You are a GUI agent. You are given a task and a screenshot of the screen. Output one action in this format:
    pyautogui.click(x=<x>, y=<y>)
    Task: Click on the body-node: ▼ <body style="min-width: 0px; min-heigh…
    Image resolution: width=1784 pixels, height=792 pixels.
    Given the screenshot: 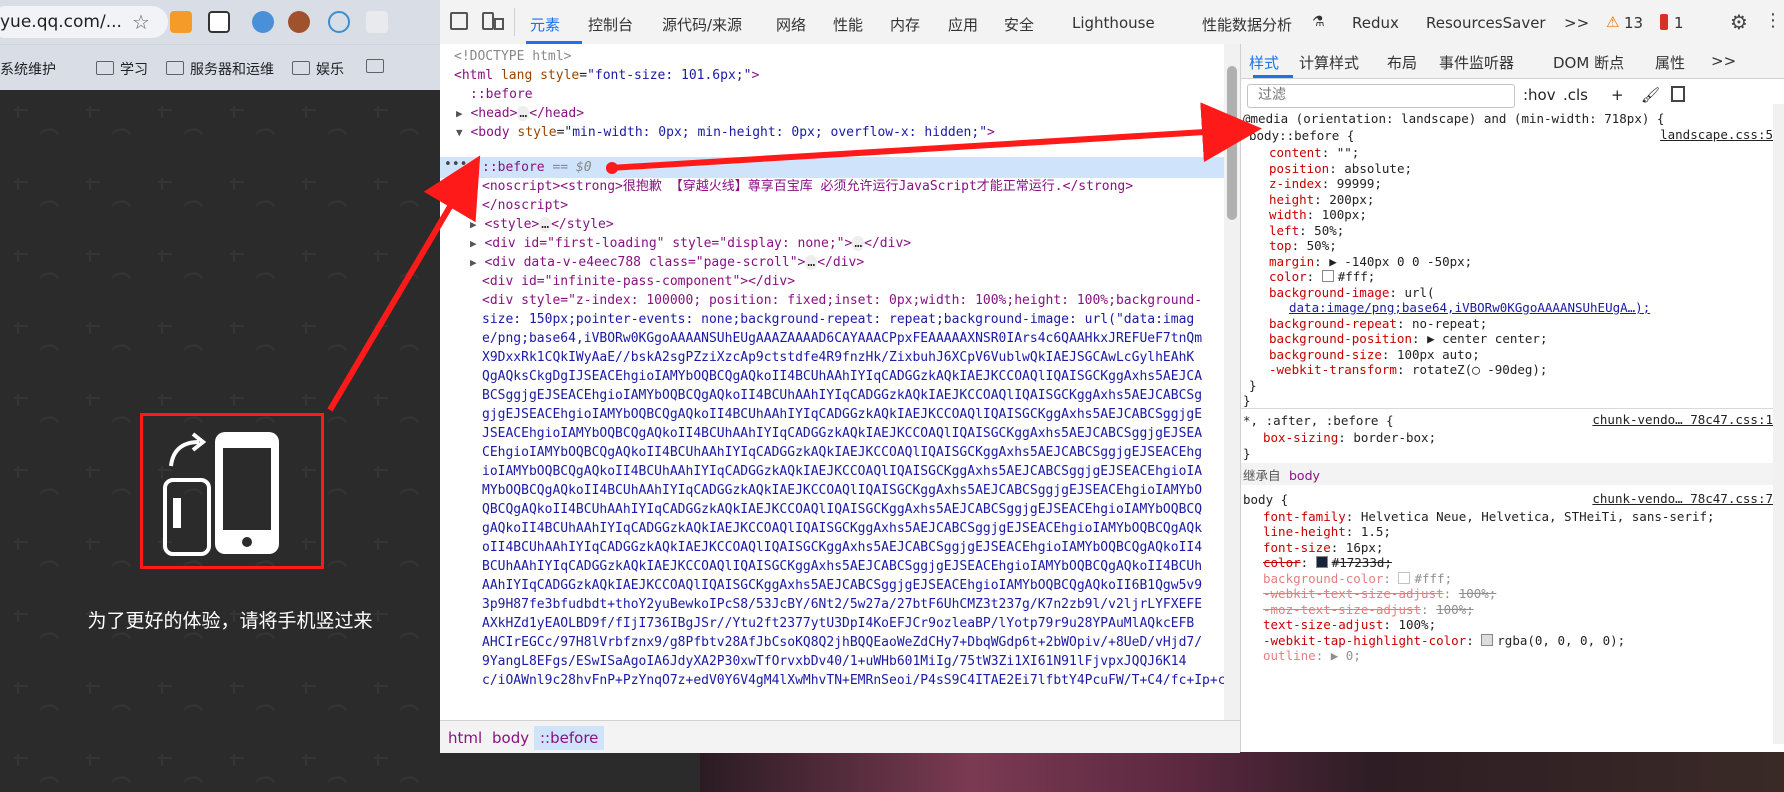 What is the action you would take?
    pyautogui.click(x=725, y=132)
    